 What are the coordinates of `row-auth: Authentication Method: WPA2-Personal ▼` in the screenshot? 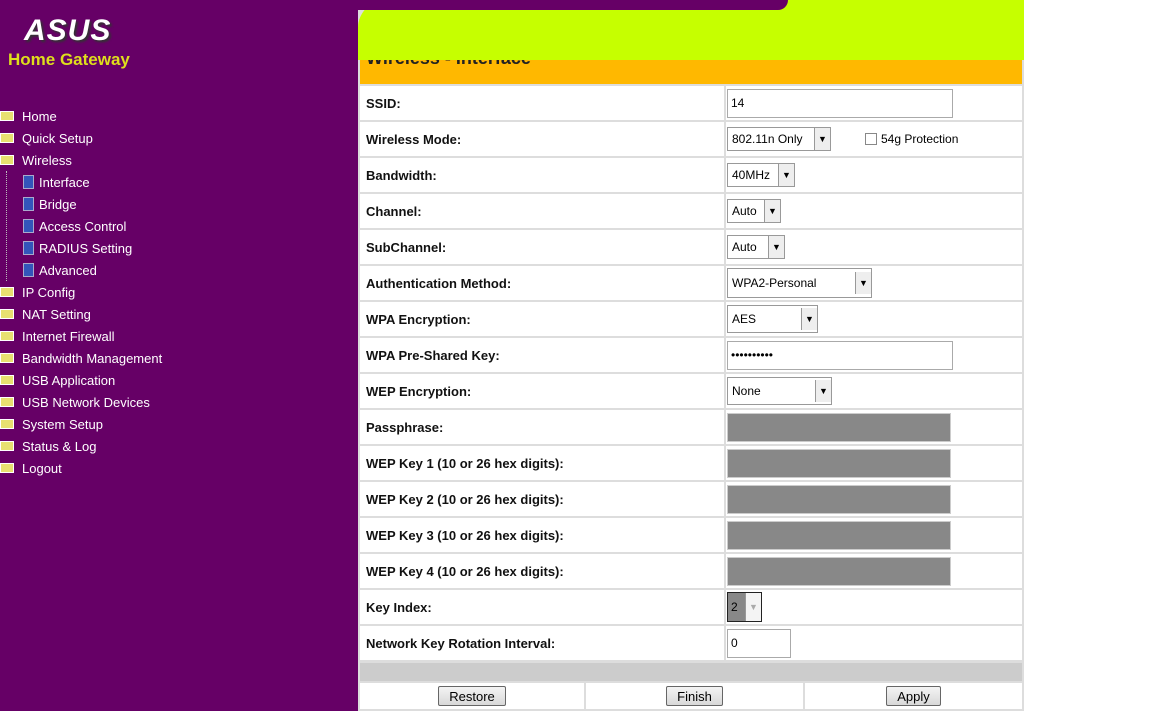 It's located at (691, 283).